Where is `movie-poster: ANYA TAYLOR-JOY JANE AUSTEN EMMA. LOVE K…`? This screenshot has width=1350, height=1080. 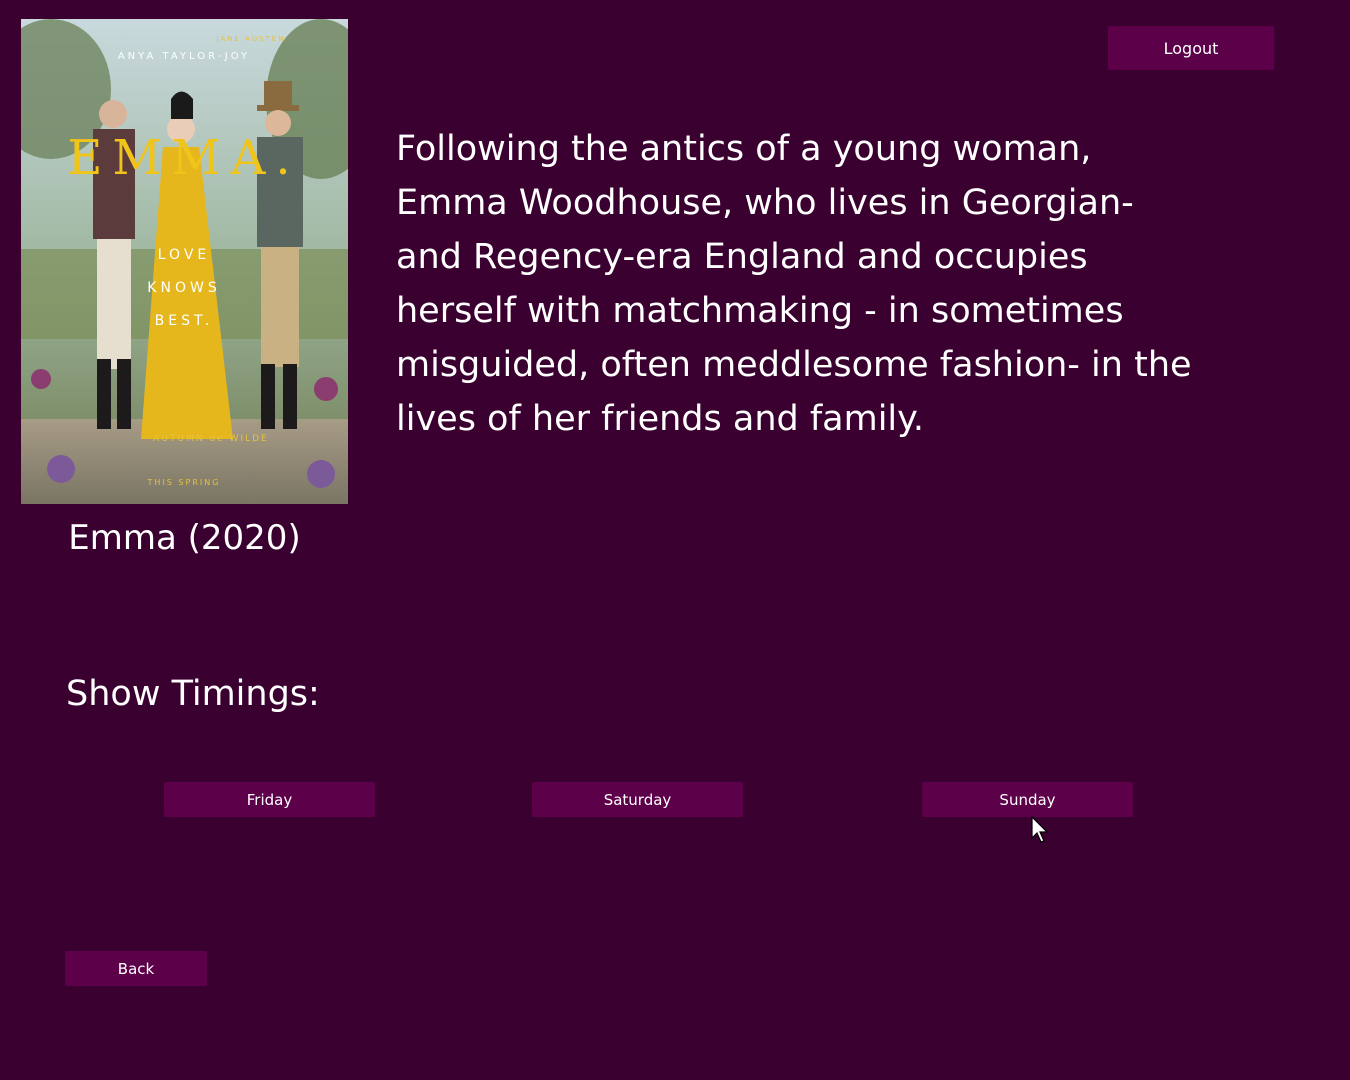
movie-poster: ANYA TAYLOR-JOY JANE AUSTEN EMMA. LOVE K… is located at coordinates (184, 261).